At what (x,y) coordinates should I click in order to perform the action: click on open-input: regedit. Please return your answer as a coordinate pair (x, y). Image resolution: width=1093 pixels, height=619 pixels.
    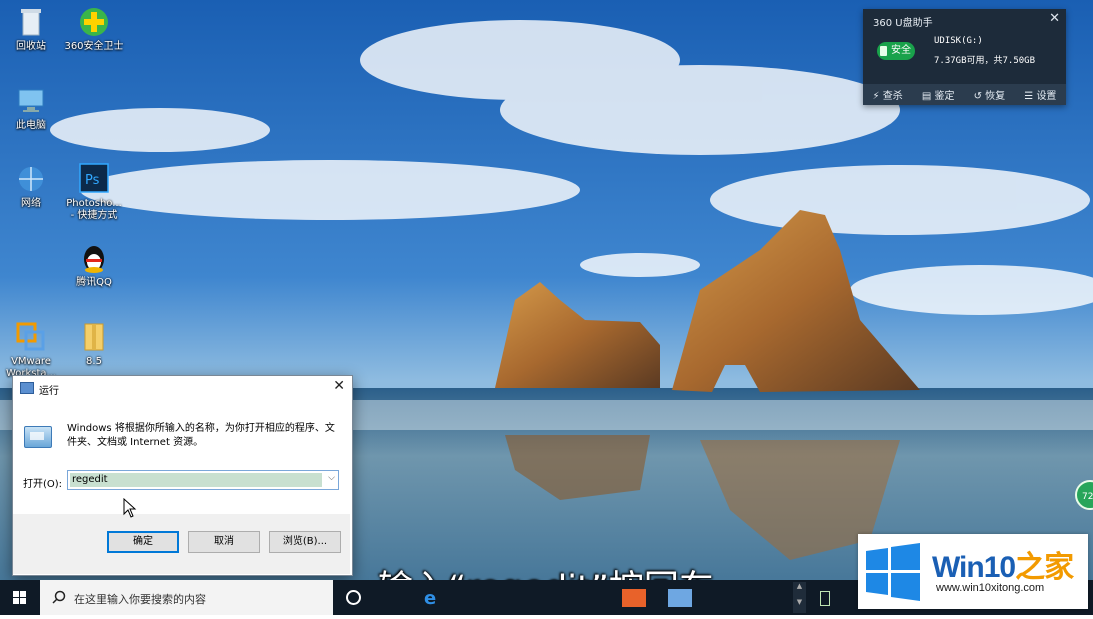
    Looking at the image, I should click on (196, 480).